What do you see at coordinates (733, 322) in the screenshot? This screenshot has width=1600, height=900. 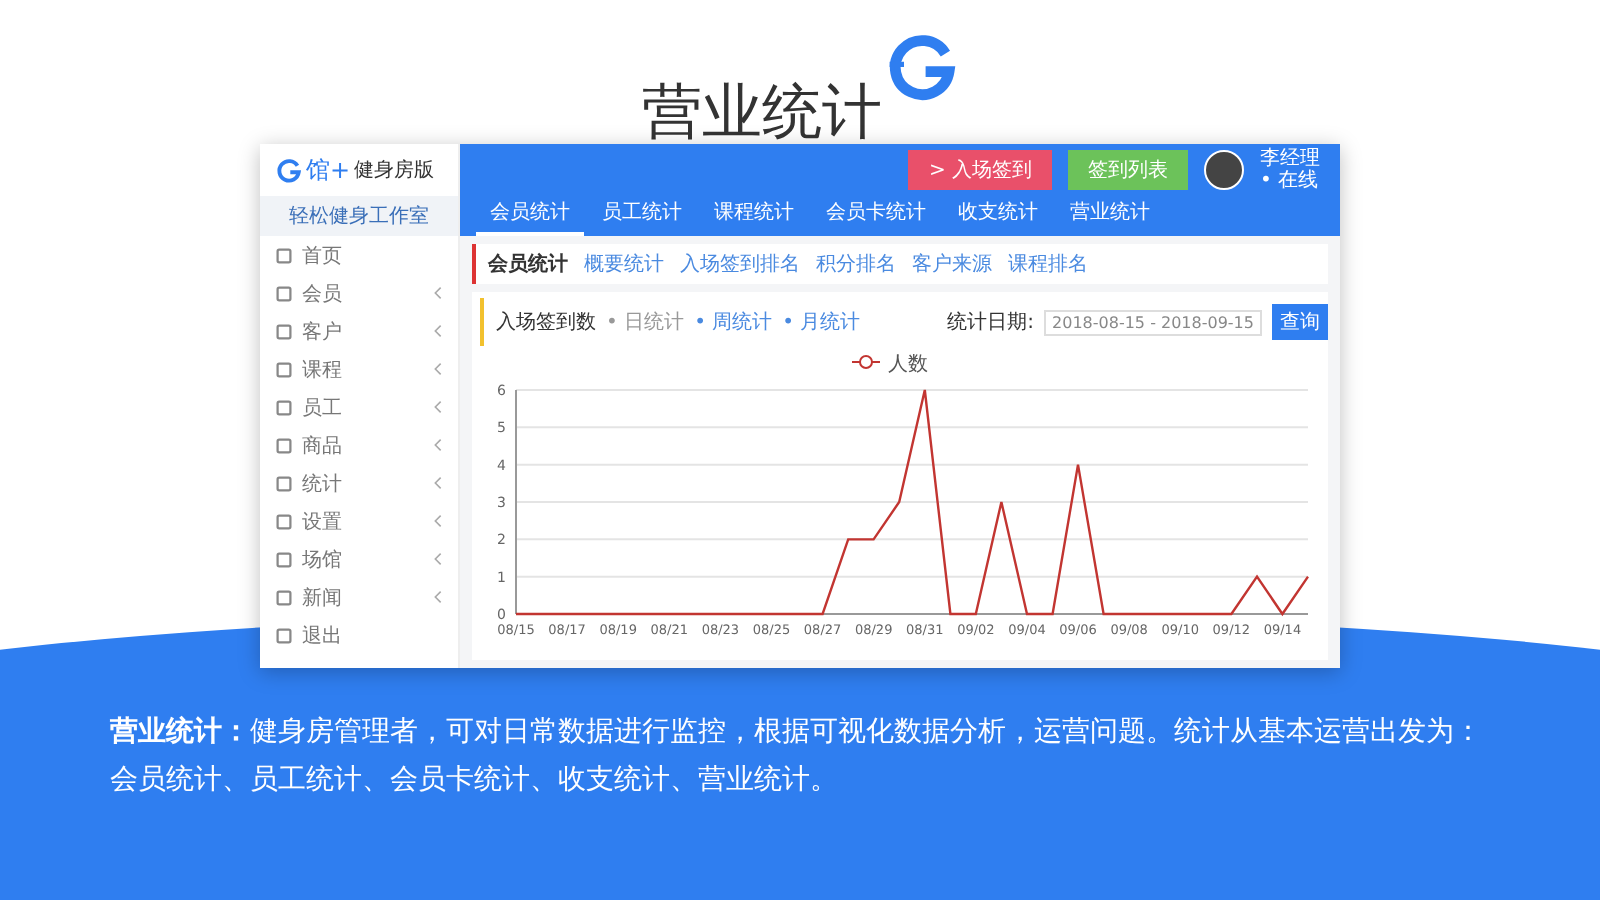 I see `period-link: • 周统计` at bounding box center [733, 322].